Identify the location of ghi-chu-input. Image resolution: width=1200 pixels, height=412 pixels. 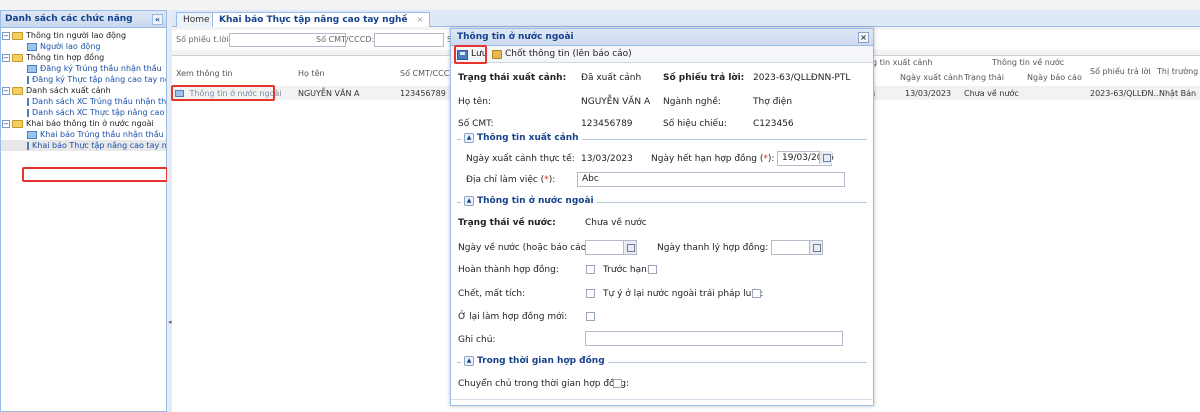
(714, 338).